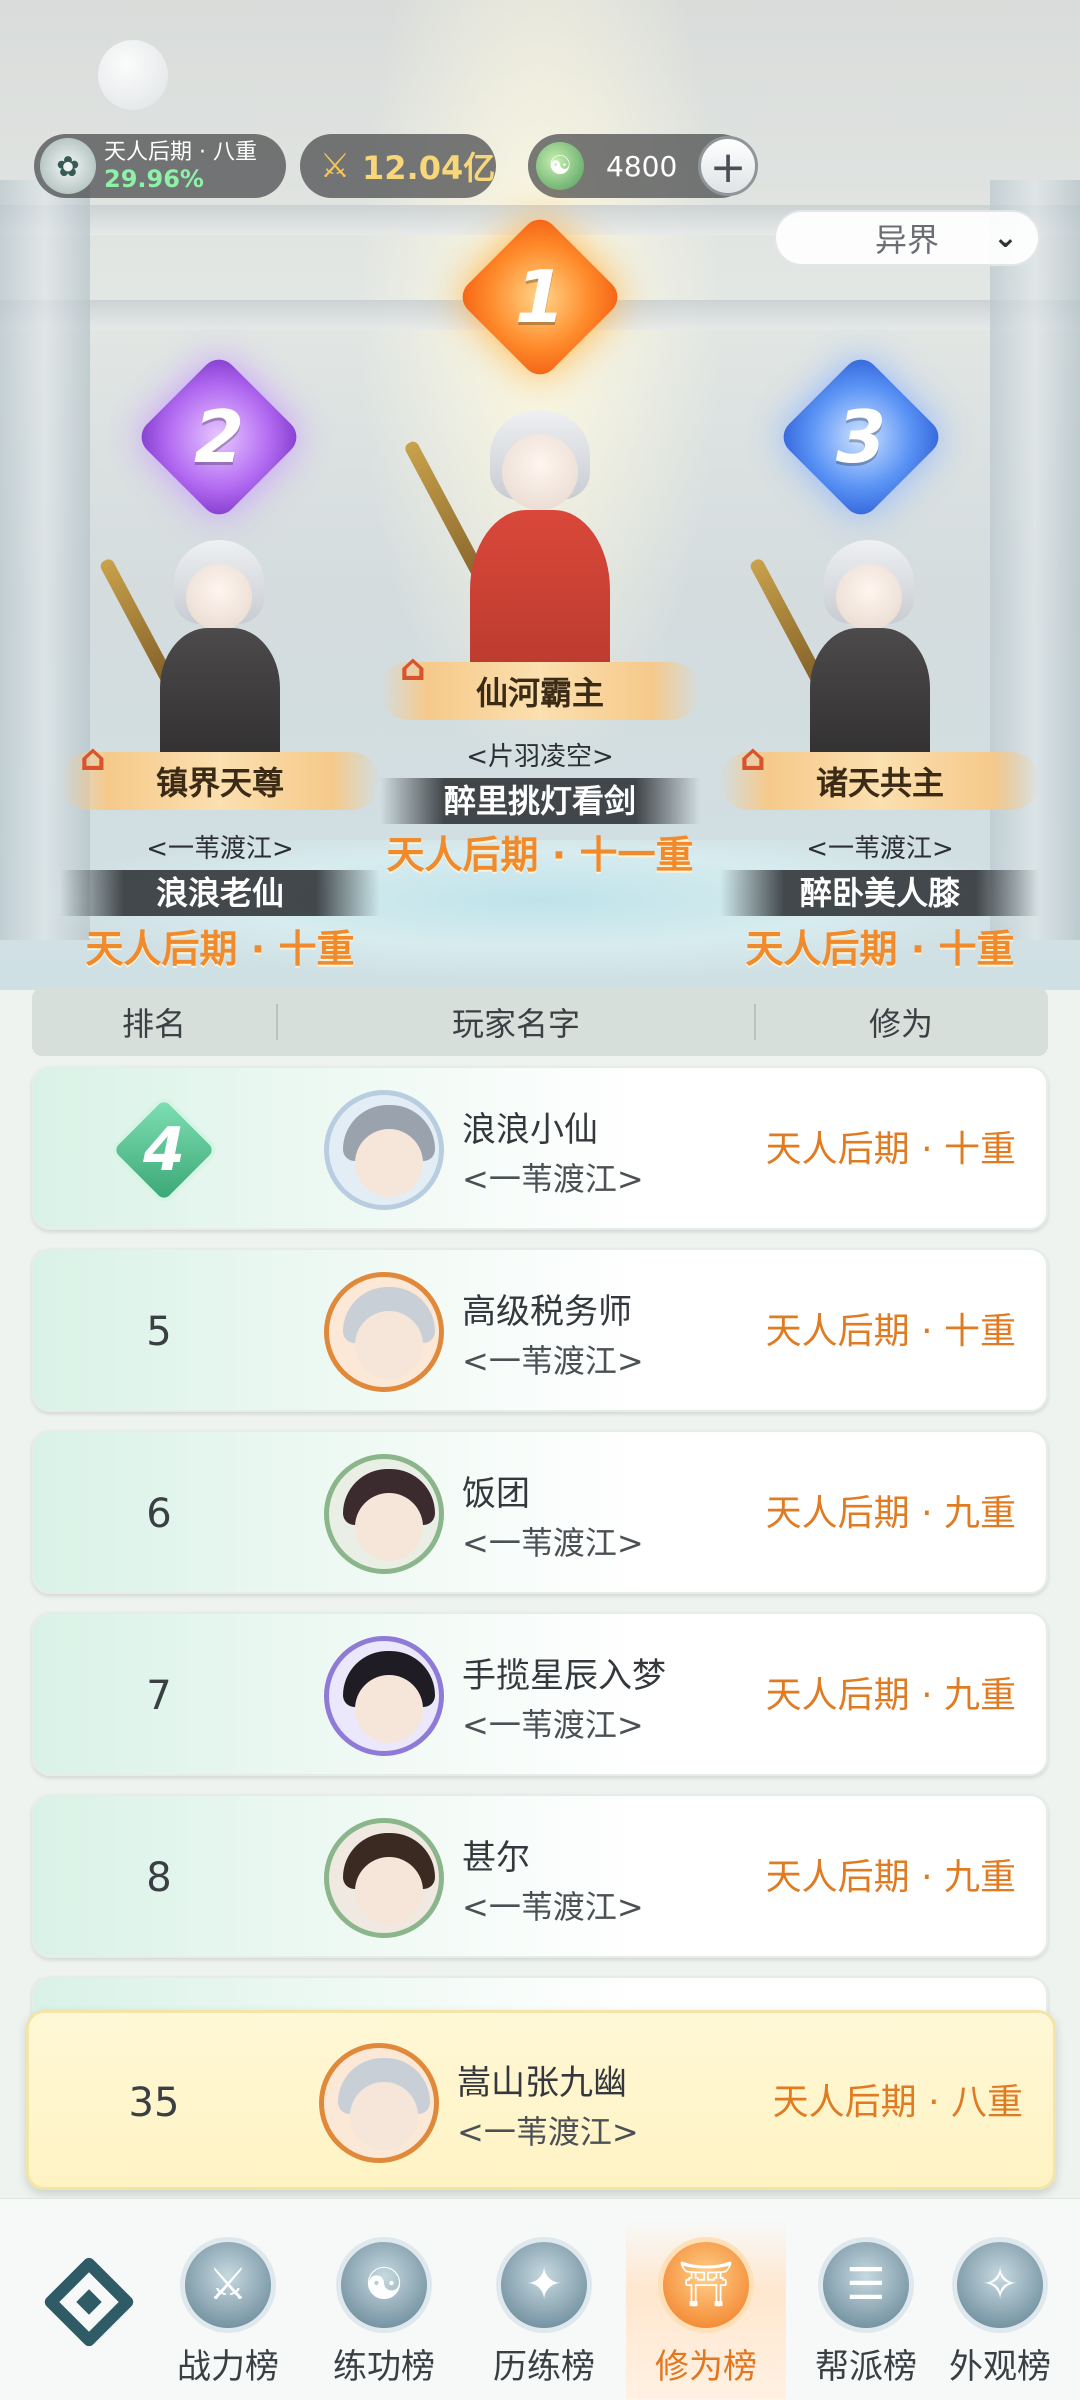  I want to click on realm-dropdown: 异界 ⌄, so click(907, 238).